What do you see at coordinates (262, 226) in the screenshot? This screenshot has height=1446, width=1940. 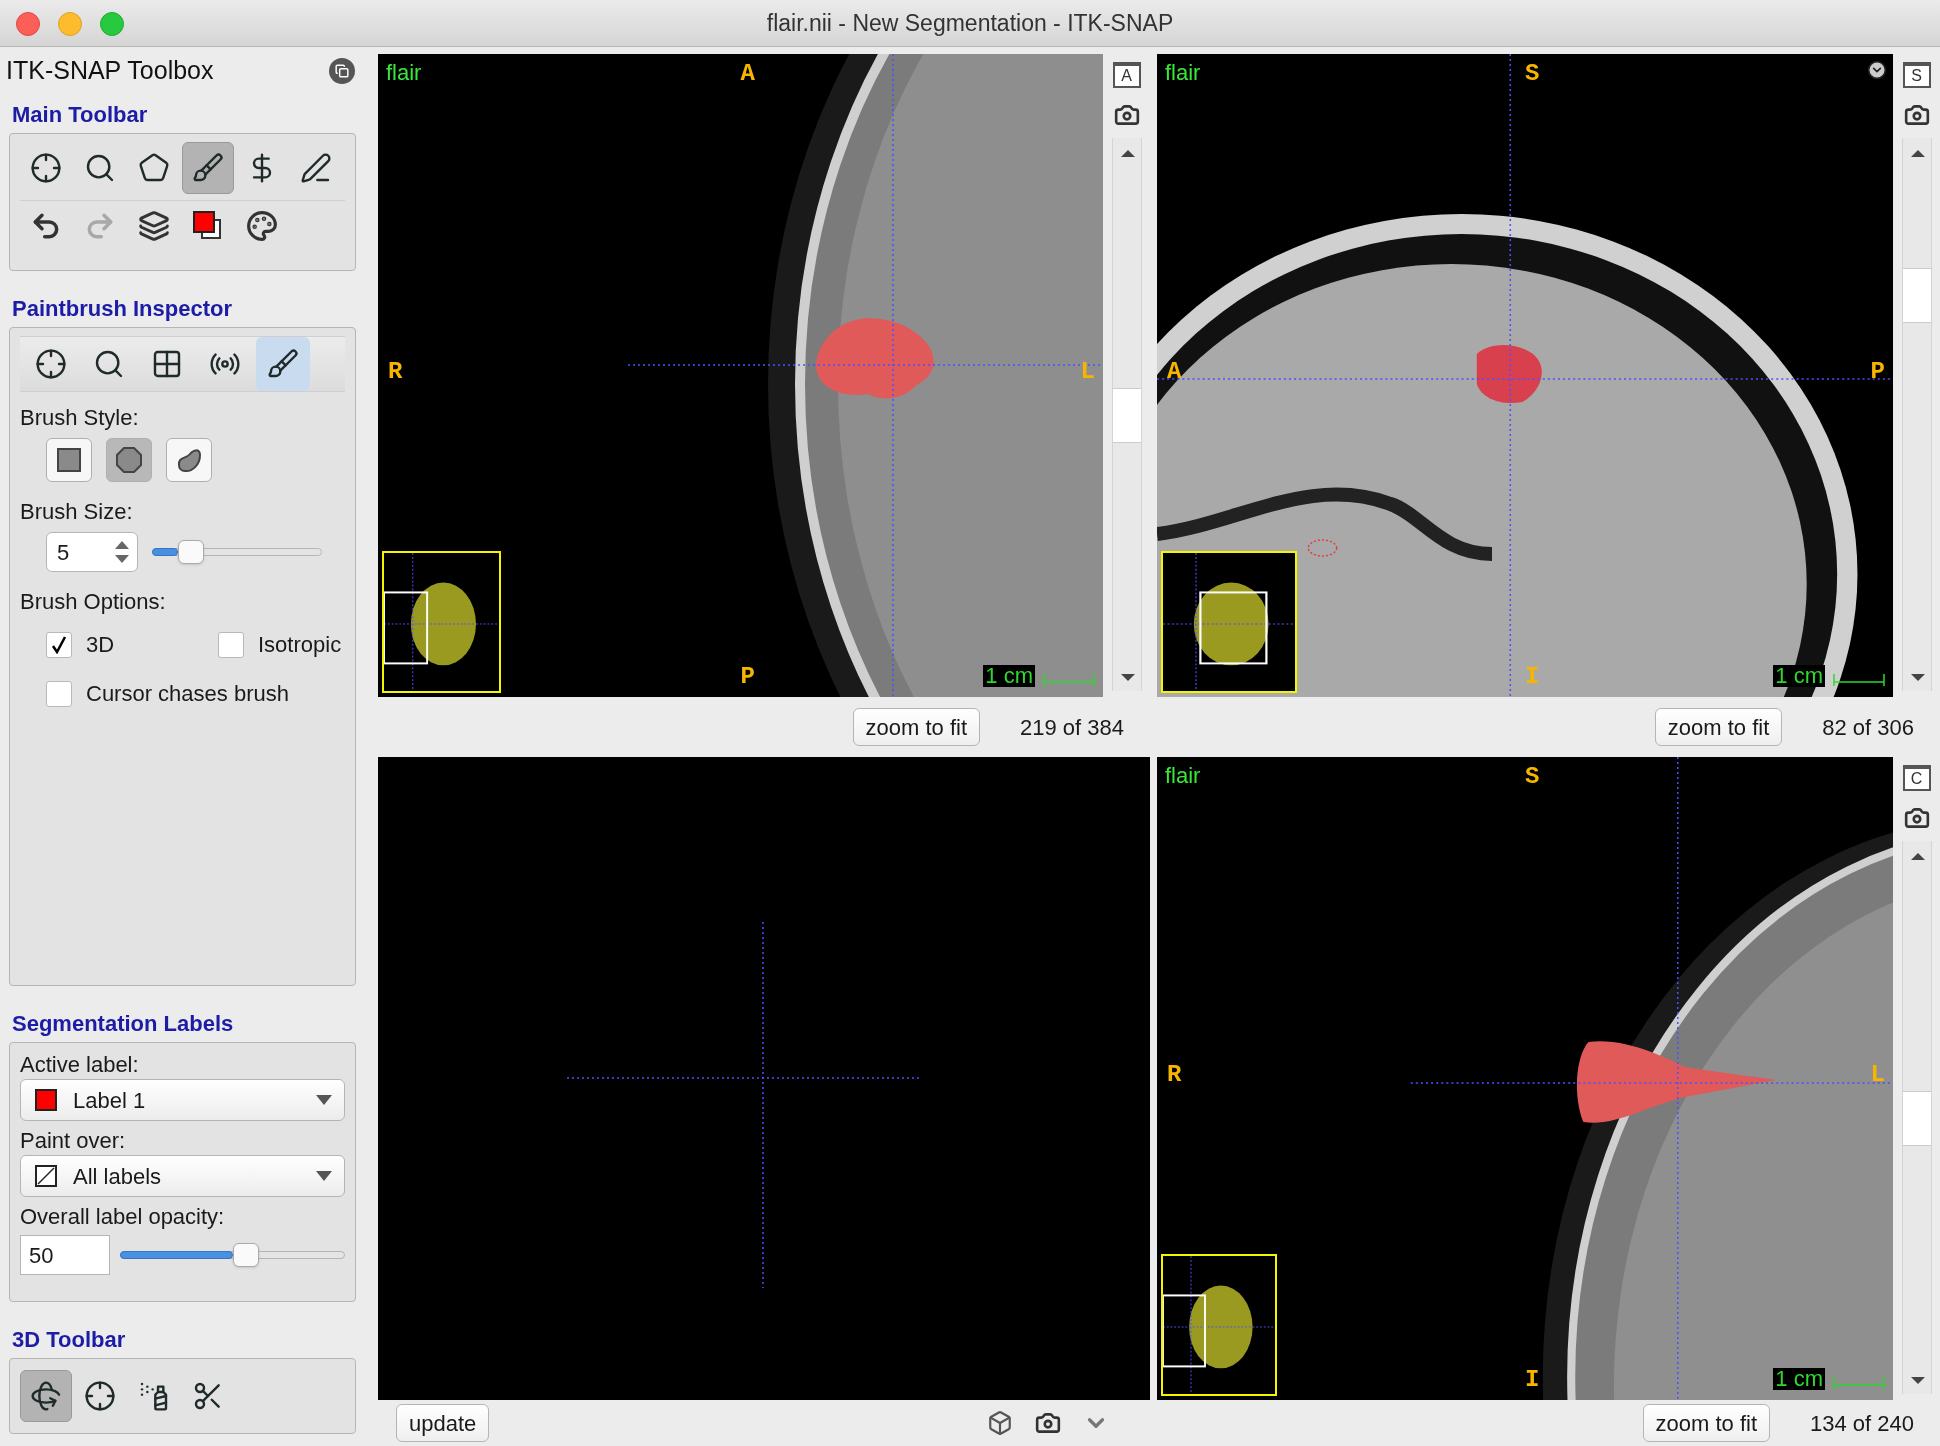 I see `palette-icon` at bounding box center [262, 226].